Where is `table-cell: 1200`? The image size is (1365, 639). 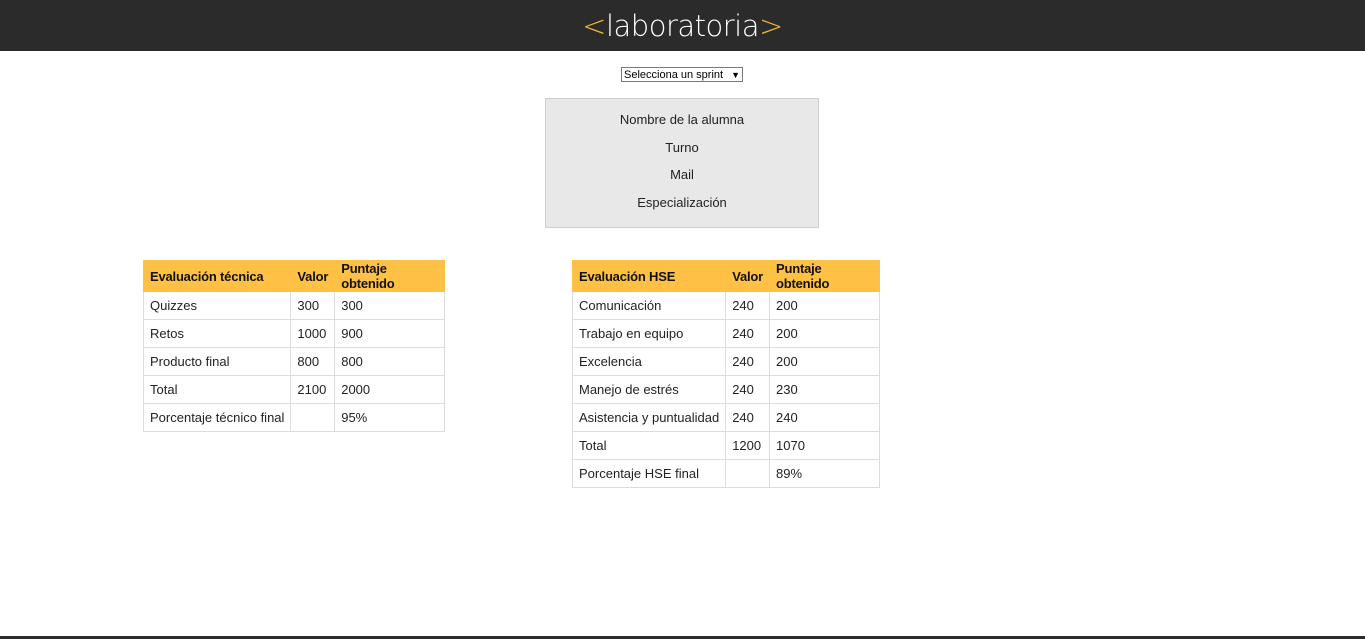
table-cell: 1200 is located at coordinates (747, 445).